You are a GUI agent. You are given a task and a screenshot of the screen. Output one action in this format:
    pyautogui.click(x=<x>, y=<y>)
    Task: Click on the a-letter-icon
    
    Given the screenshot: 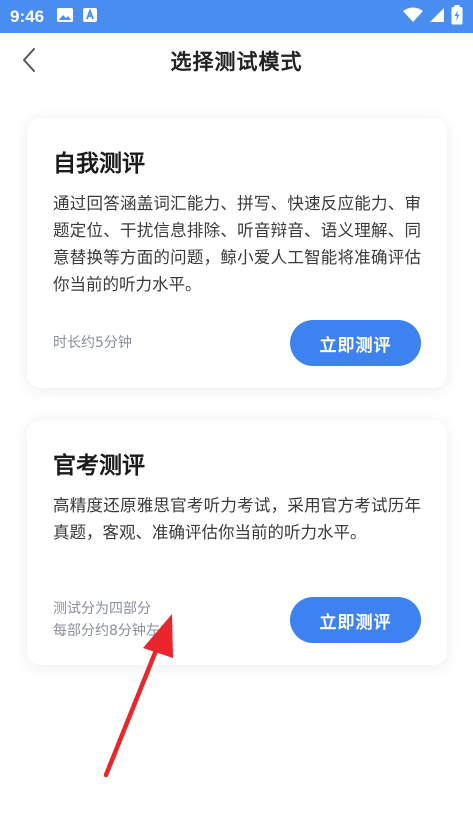 What is the action you would take?
    pyautogui.click(x=90, y=17)
    